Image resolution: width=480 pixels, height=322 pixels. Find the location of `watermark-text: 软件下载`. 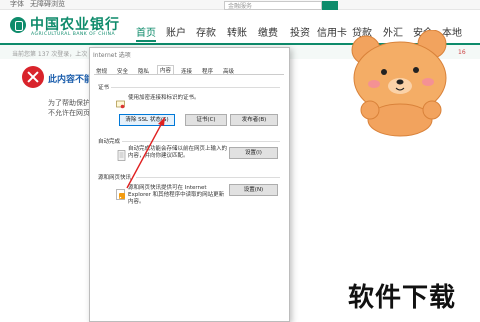

watermark-text: 软件下载 is located at coordinates (402, 298).